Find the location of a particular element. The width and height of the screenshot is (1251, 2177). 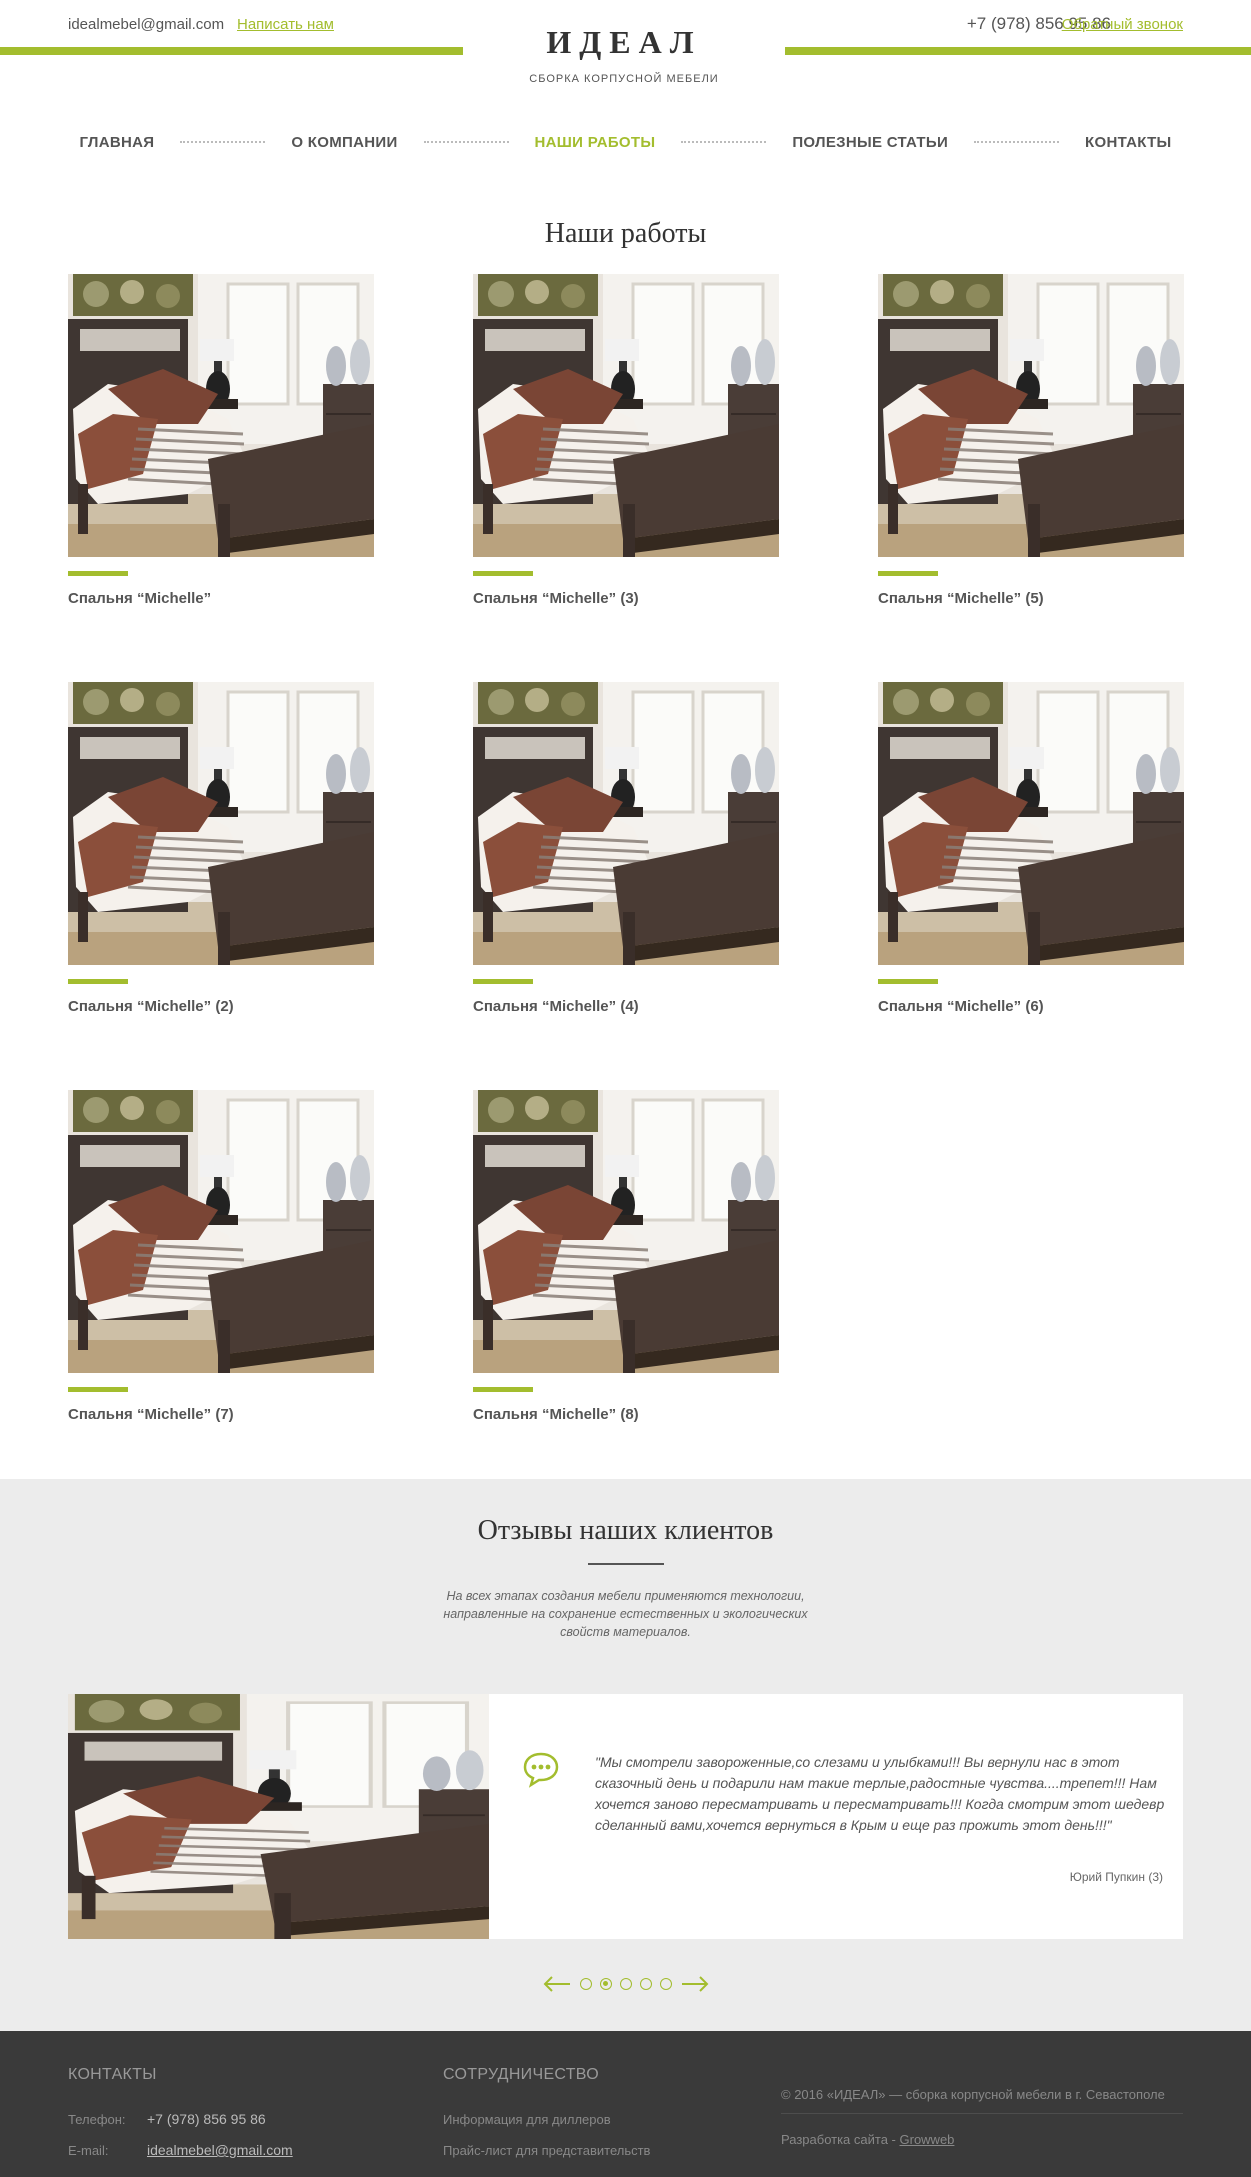

work-title: Спальня “Michelle” (6) is located at coordinates (1031, 1008).